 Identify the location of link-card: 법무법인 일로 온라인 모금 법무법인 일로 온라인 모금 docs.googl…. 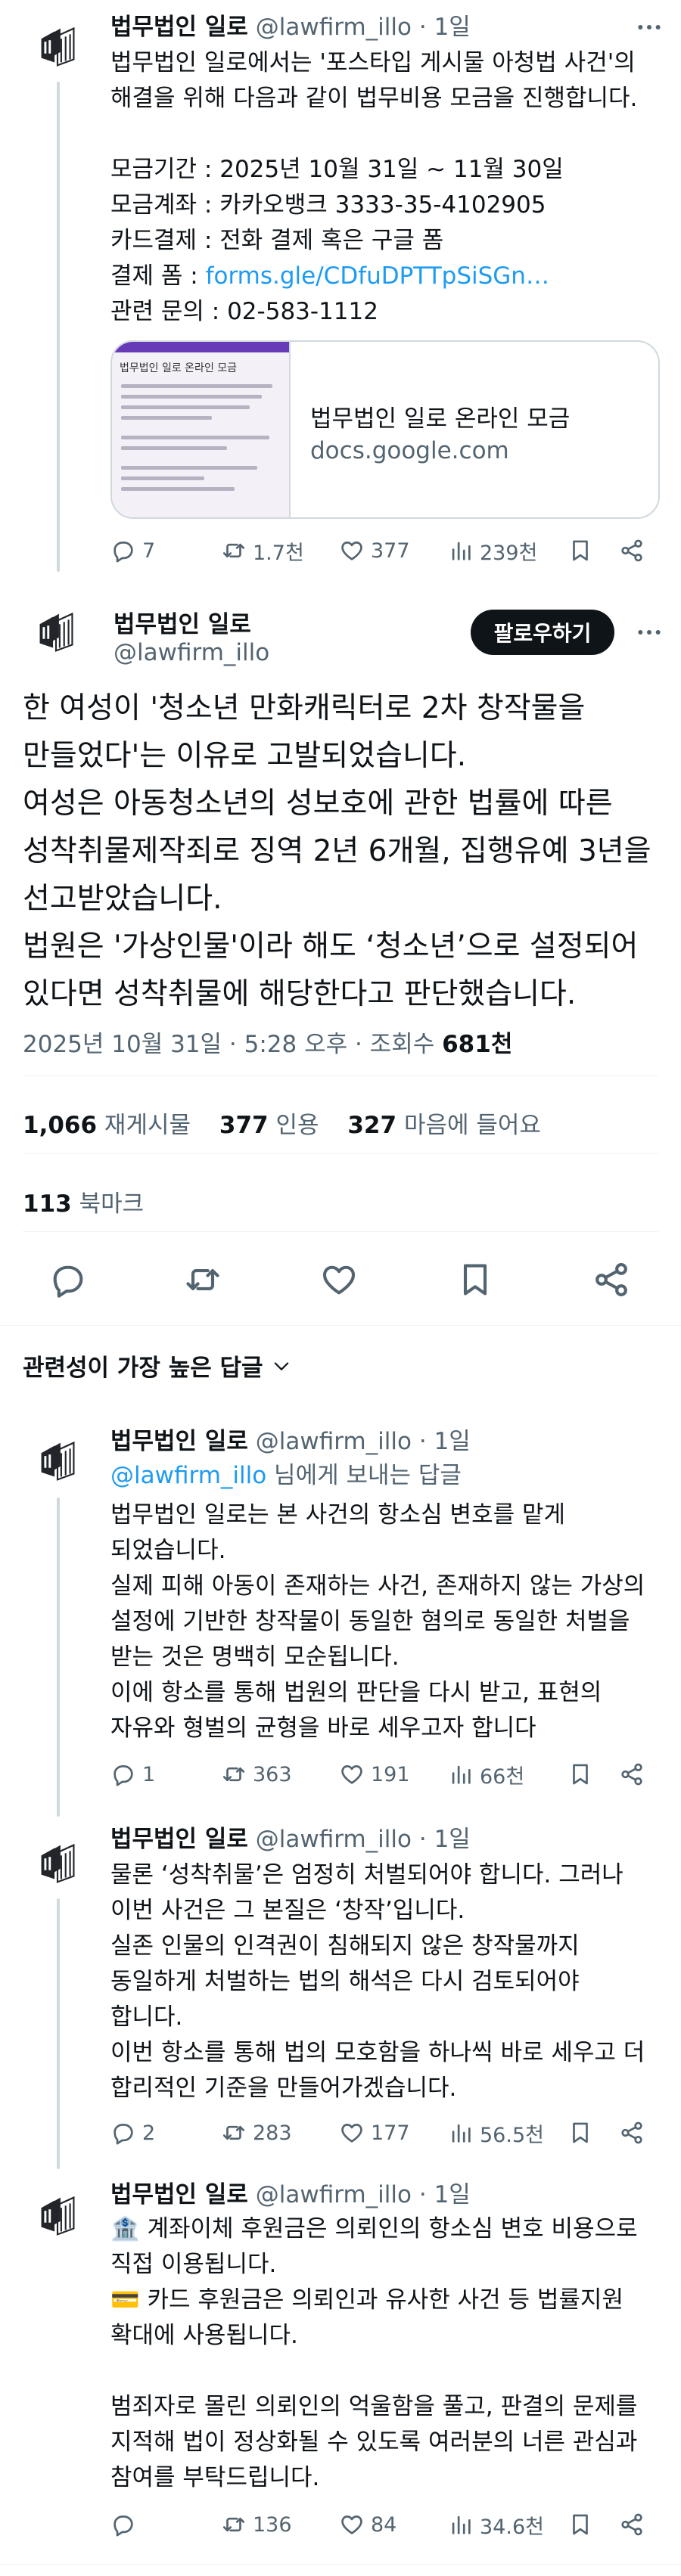
(385, 429).